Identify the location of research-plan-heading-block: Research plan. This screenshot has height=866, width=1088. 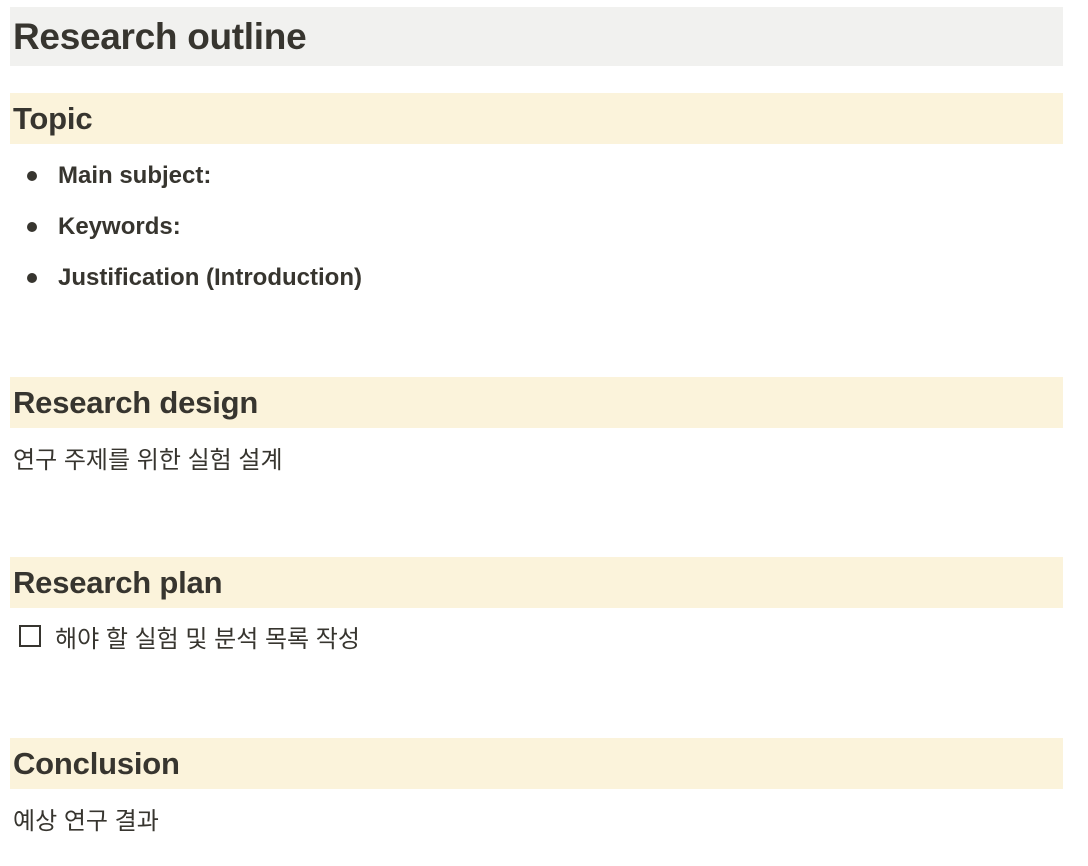
(536, 582).